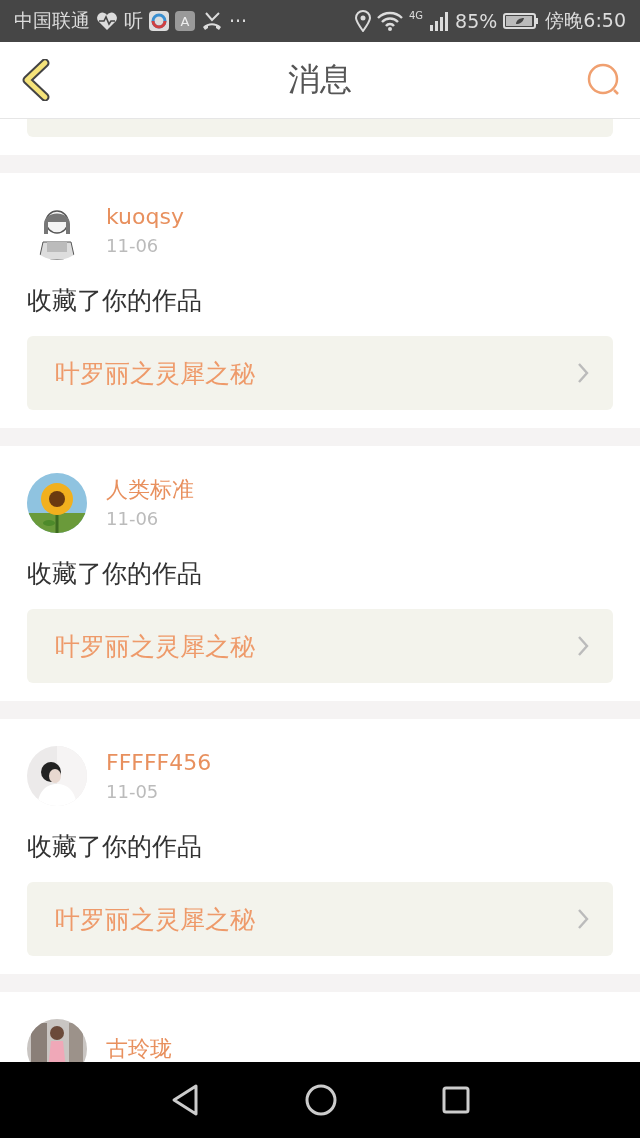 The image size is (640, 1138). What do you see at coordinates (585, 20) in the screenshot?
I see `clock-time: 傍晚6:50` at bounding box center [585, 20].